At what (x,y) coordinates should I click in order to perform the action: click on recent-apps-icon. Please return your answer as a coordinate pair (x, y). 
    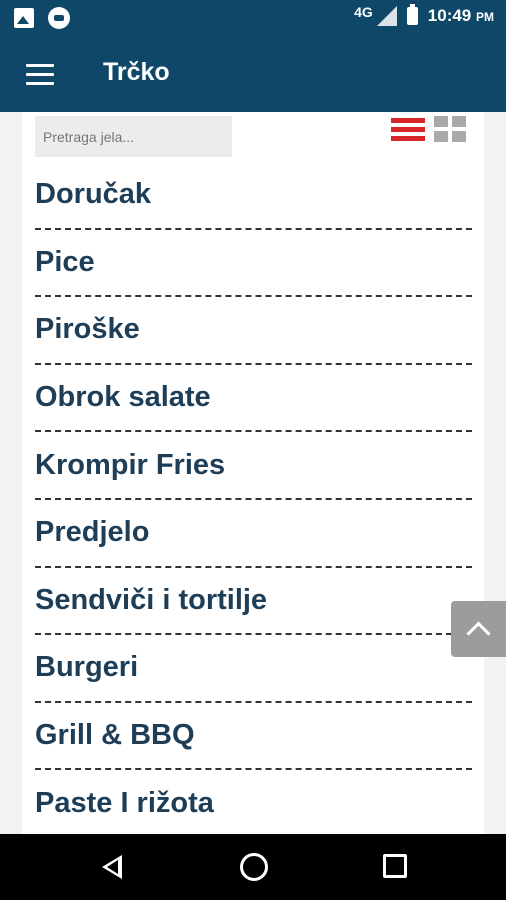
    Looking at the image, I should click on (395, 866).